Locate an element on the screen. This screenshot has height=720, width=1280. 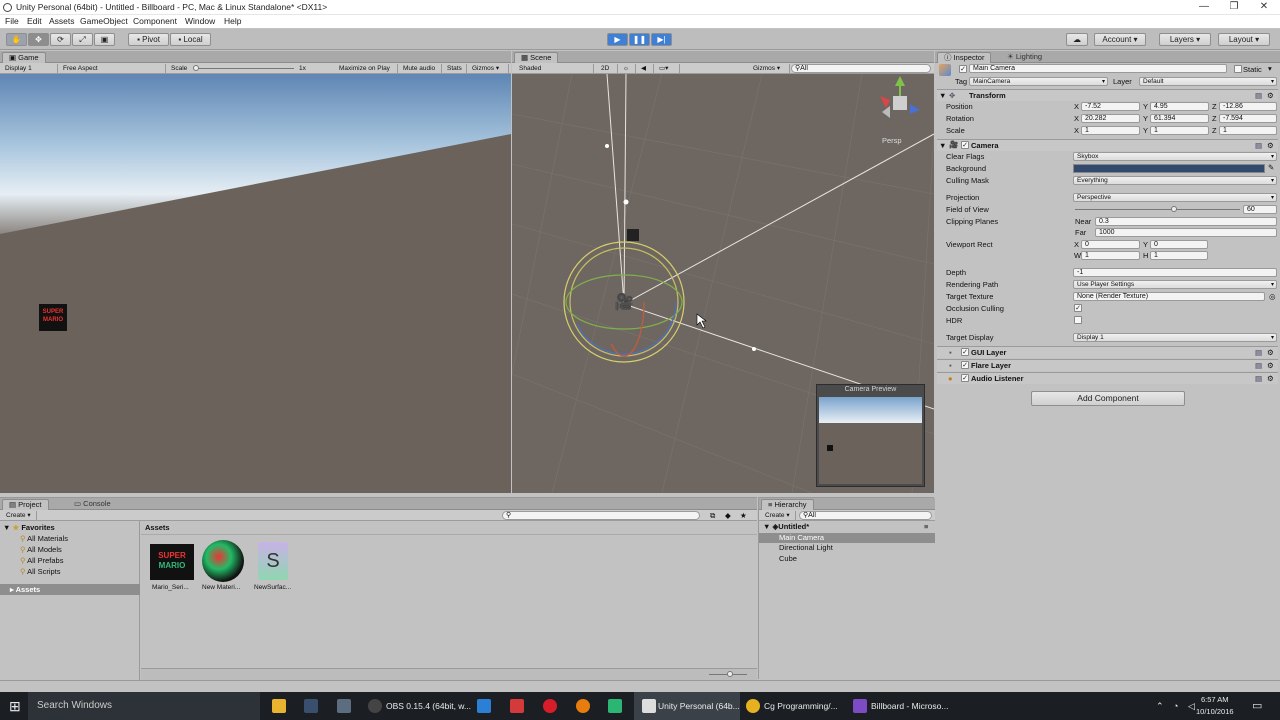
menu-gameobject: GameObject is located at coordinates (104, 21).